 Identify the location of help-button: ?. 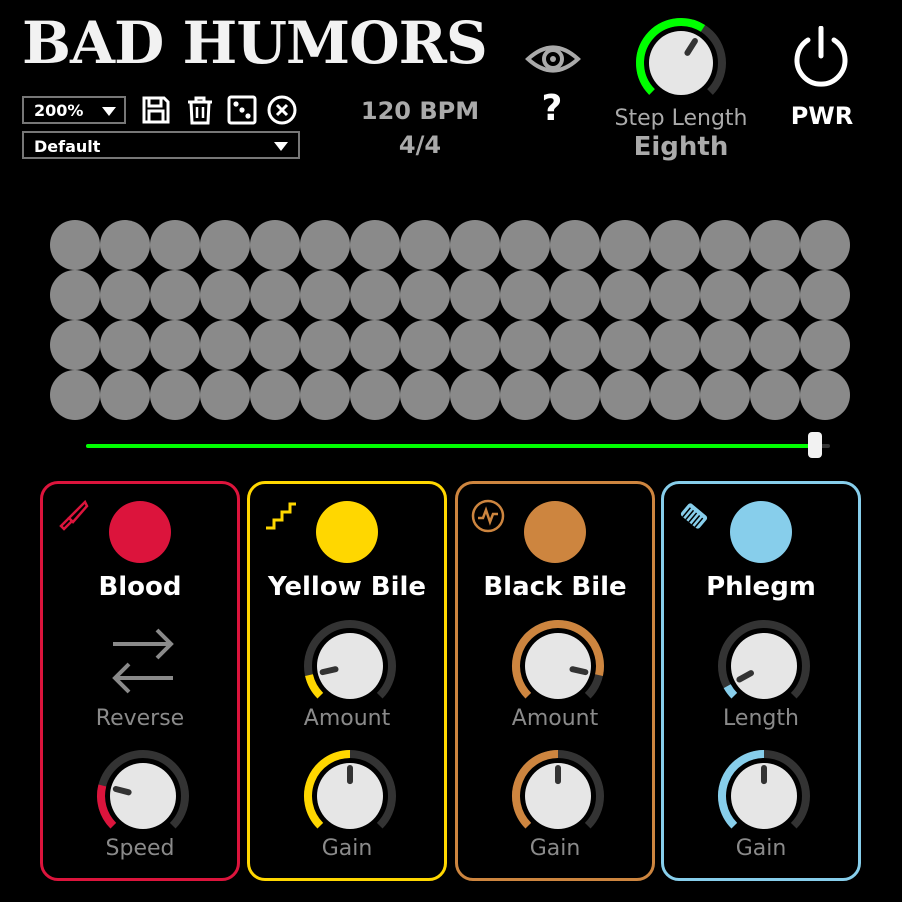
(552, 108).